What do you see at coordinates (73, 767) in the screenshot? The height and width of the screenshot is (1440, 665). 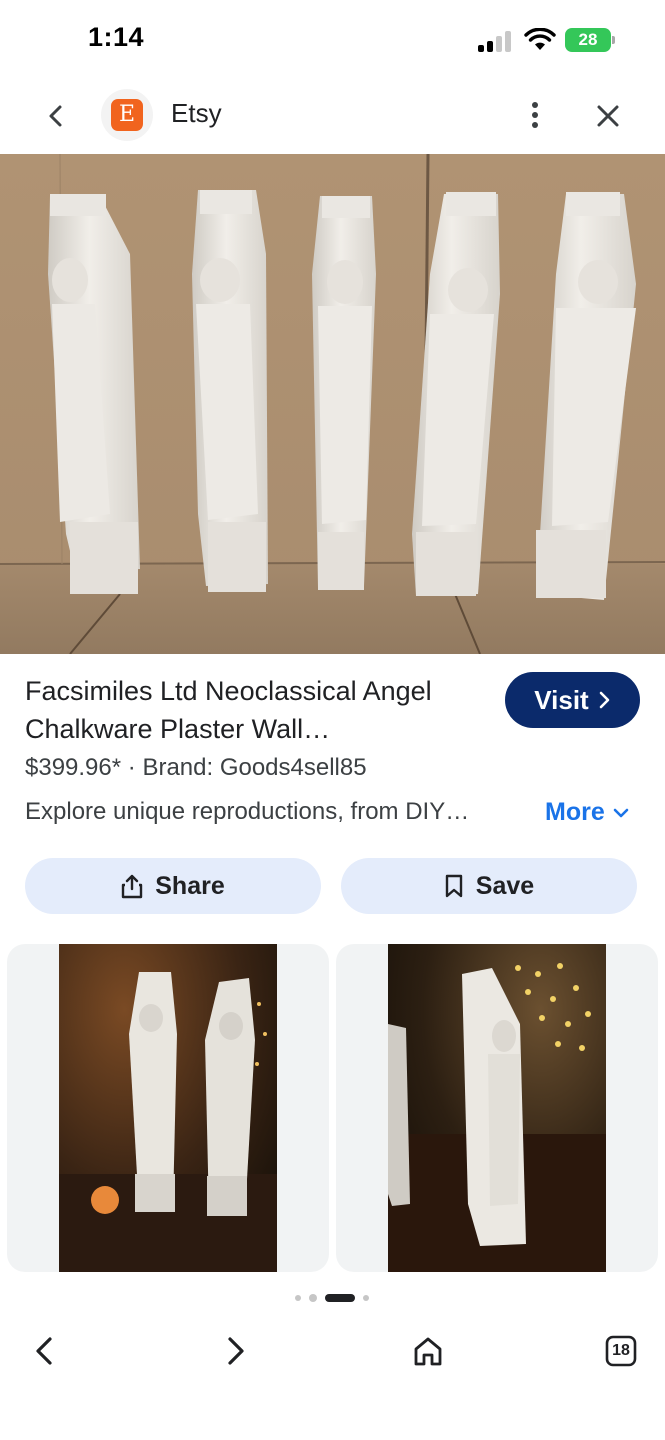 I see `price: $399.96*` at bounding box center [73, 767].